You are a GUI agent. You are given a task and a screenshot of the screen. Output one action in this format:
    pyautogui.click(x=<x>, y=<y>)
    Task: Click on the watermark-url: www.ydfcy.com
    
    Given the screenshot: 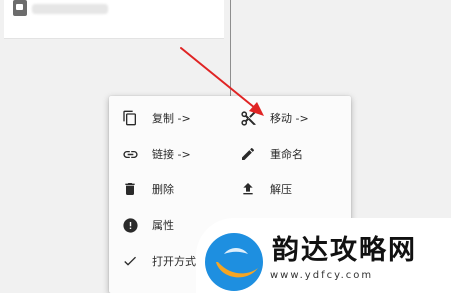 What is the action you would take?
    pyautogui.click(x=322, y=275)
    